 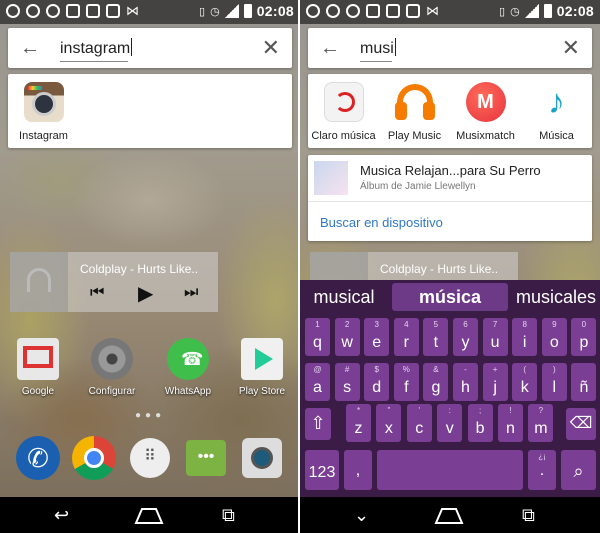 I want to click on key-hint: 3, so click(x=376, y=324).